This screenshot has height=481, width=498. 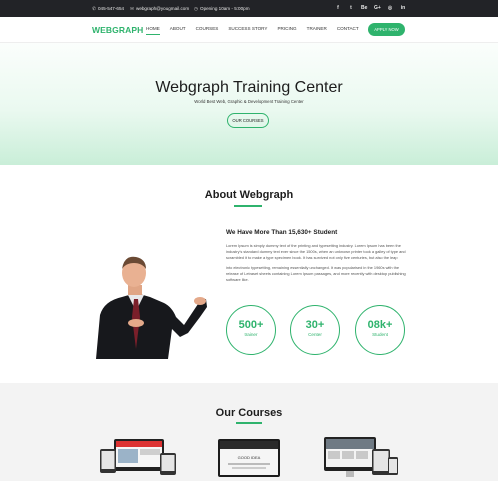 I want to click on nav-contact: CONTACT, so click(x=348, y=30).